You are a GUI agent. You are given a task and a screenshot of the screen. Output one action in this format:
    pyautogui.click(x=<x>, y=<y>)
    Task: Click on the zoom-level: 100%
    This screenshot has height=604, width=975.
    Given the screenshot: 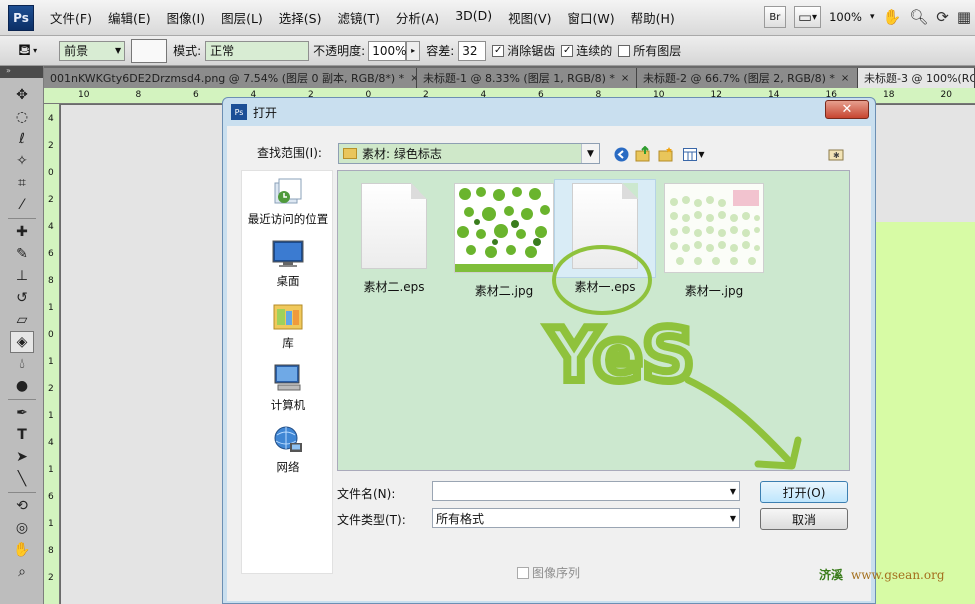 What is the action you would take?
    pyautogui.click(x=845, y=17)
    